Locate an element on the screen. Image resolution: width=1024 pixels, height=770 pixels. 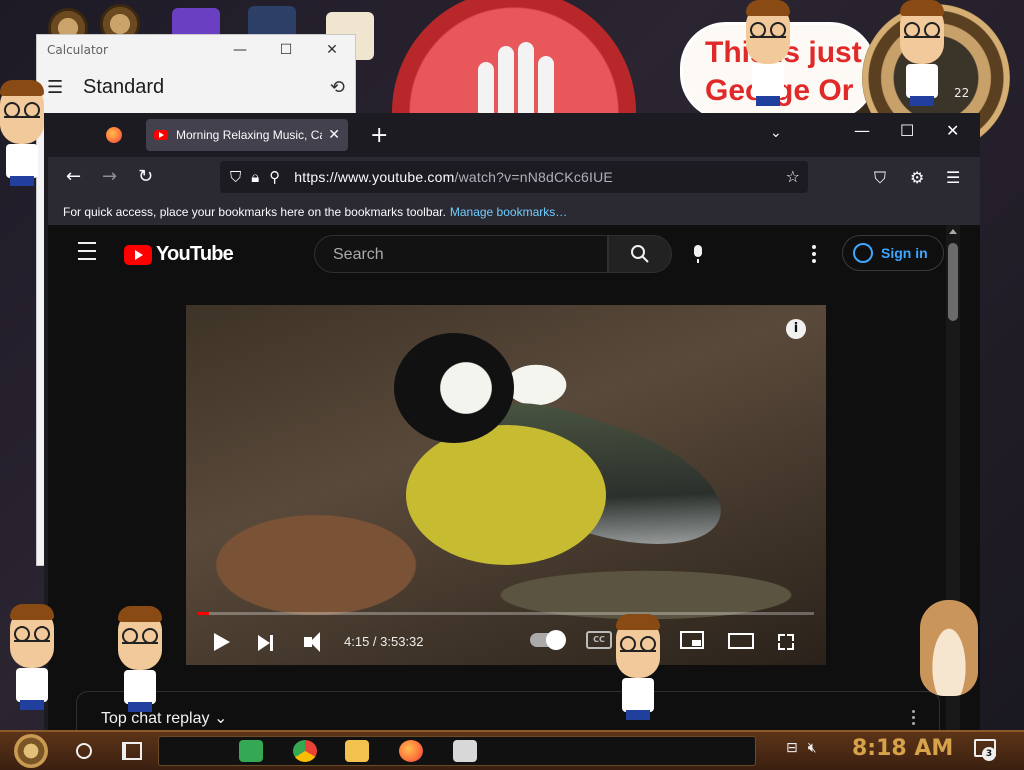
back-arrow-icon: ← is located at coordinates (73, 176).